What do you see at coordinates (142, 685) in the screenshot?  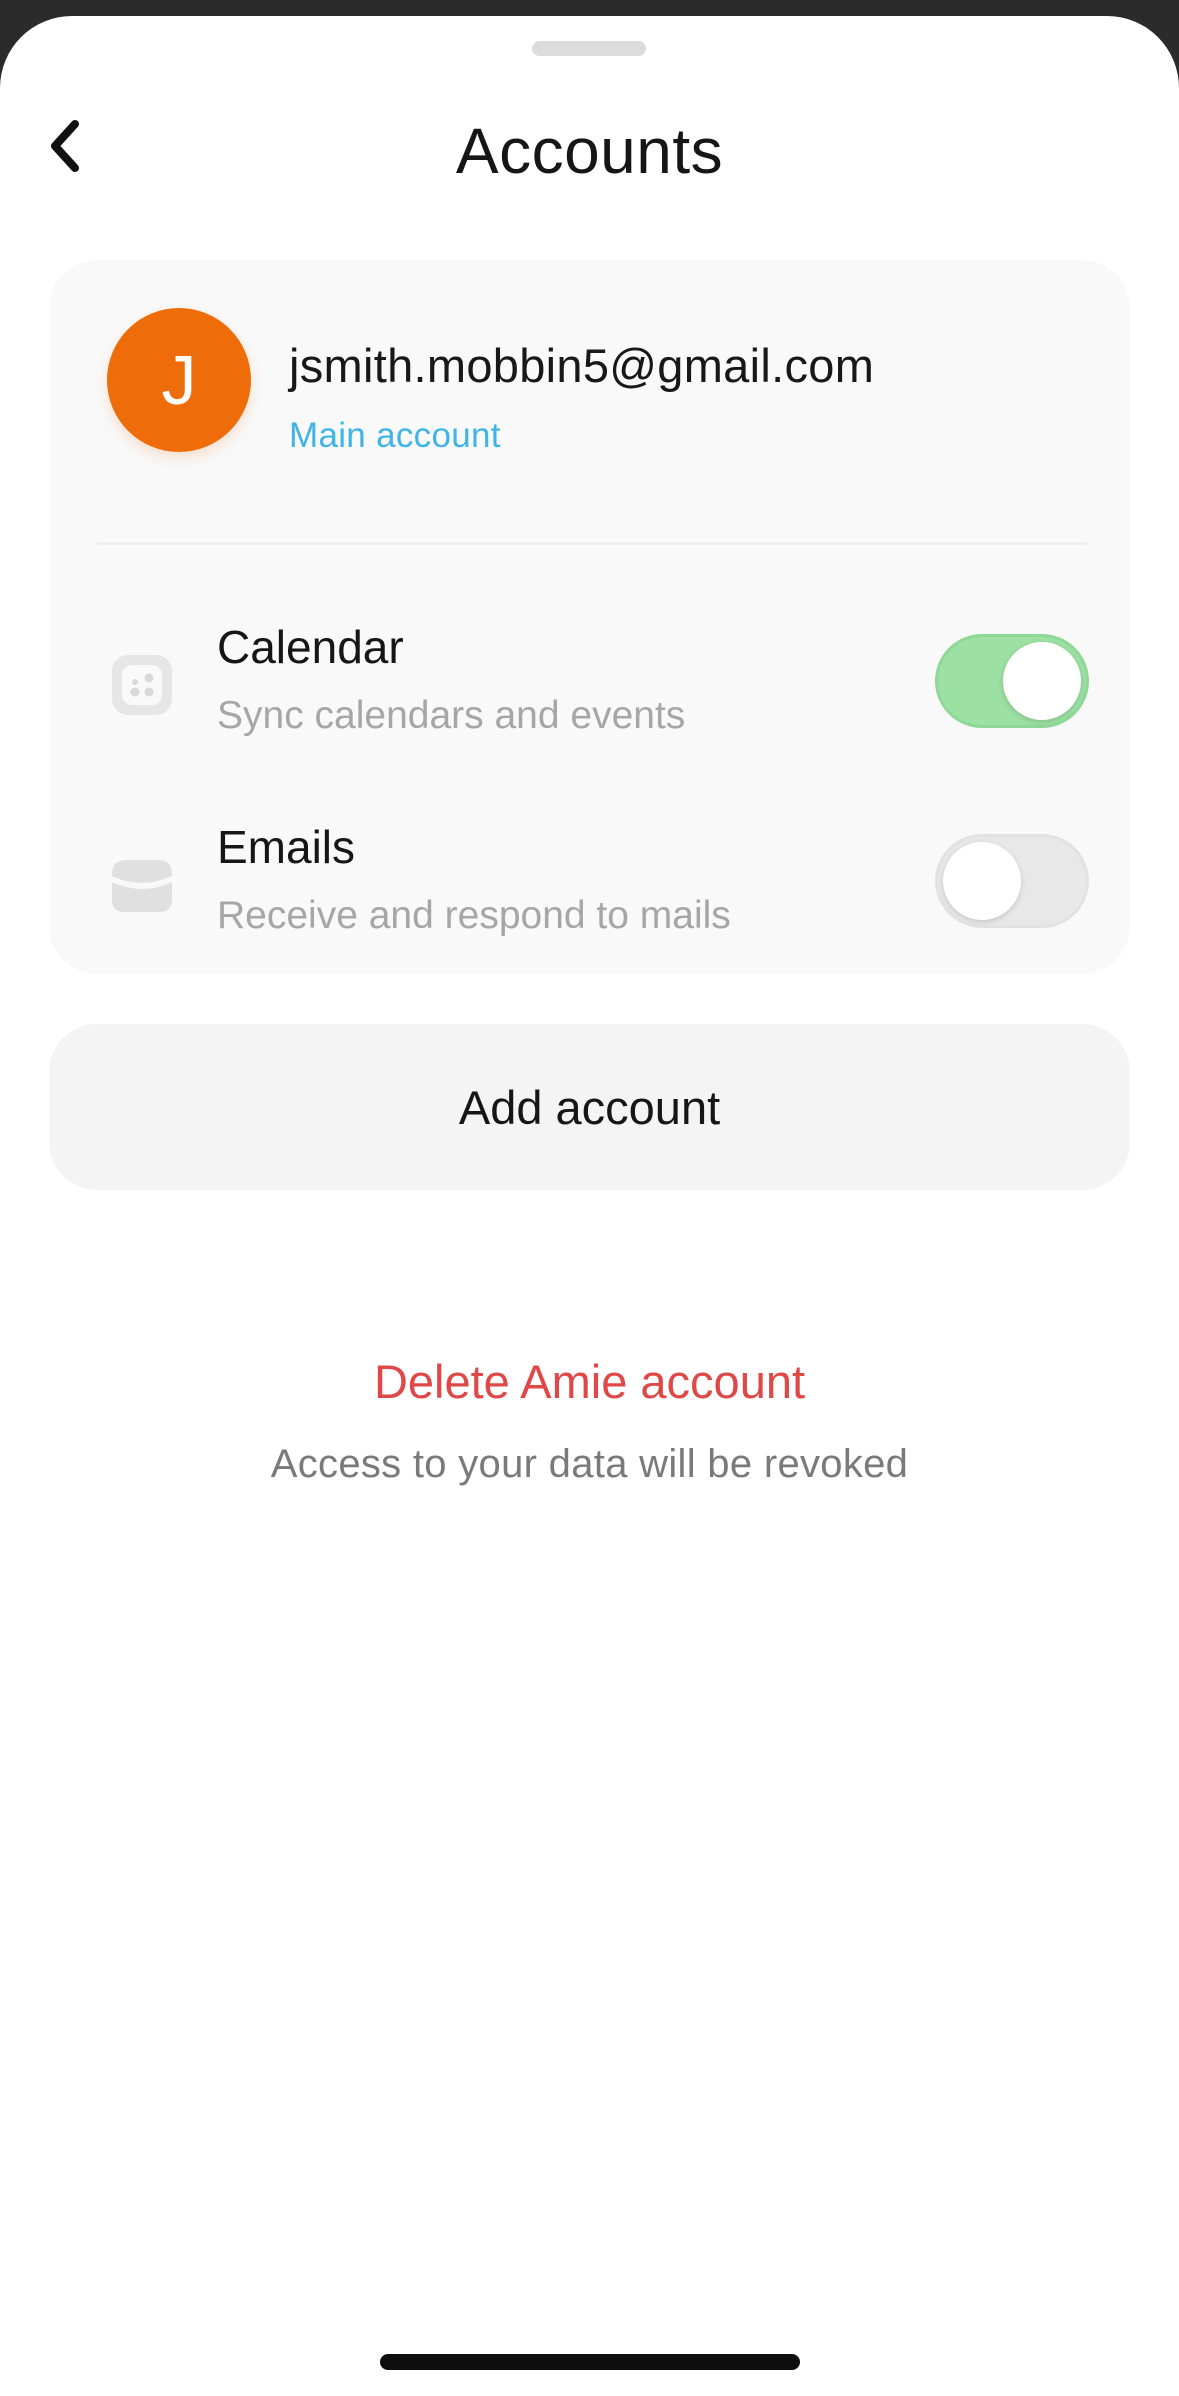 I see `calendar-icon` at bounding box center [142, 685].